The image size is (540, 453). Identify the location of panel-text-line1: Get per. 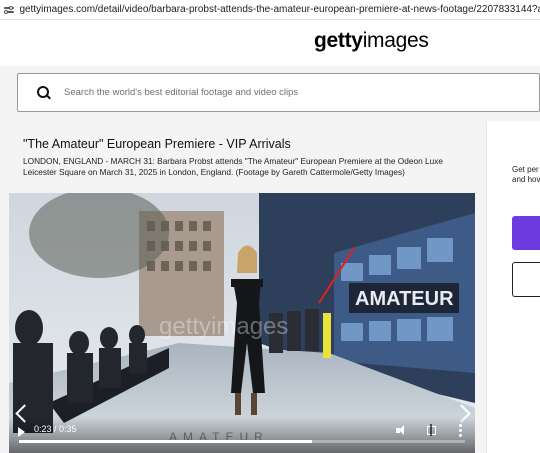
(525, 169).